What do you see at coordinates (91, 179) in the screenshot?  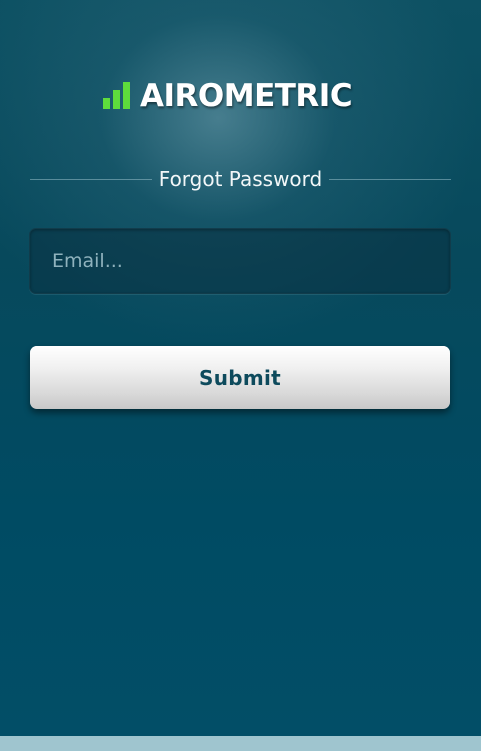 I see `divider-left` at bounding box center [91, 179].